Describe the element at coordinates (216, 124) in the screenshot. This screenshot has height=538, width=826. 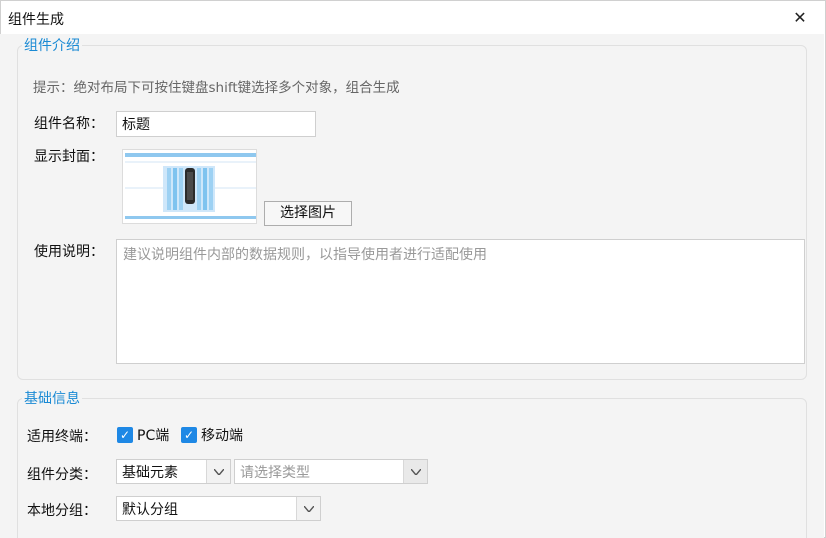
I see `component-name-input` at that location.